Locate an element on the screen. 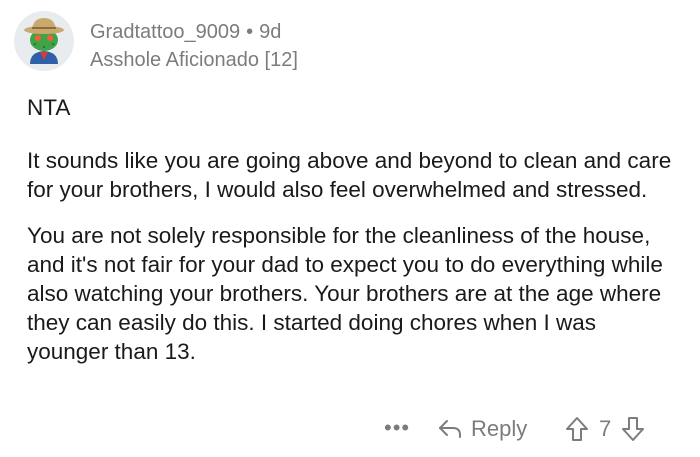 The height and width of the screenshot is (457, 700). user-flair: Asshole Aficionado [12] is located at coordinates (194, 60).